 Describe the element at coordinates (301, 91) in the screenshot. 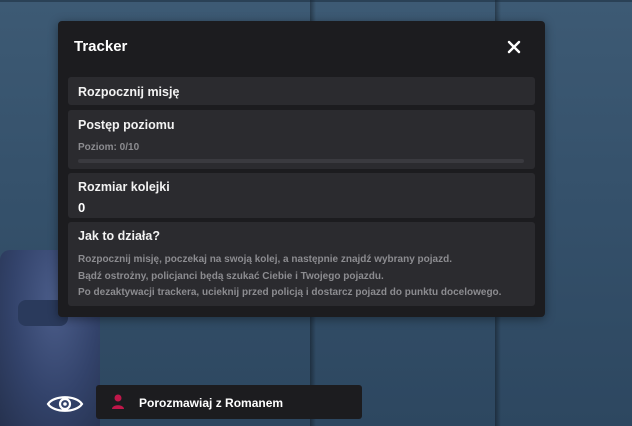

I see `start-mission-button: Rozpocznij misję` at that location.